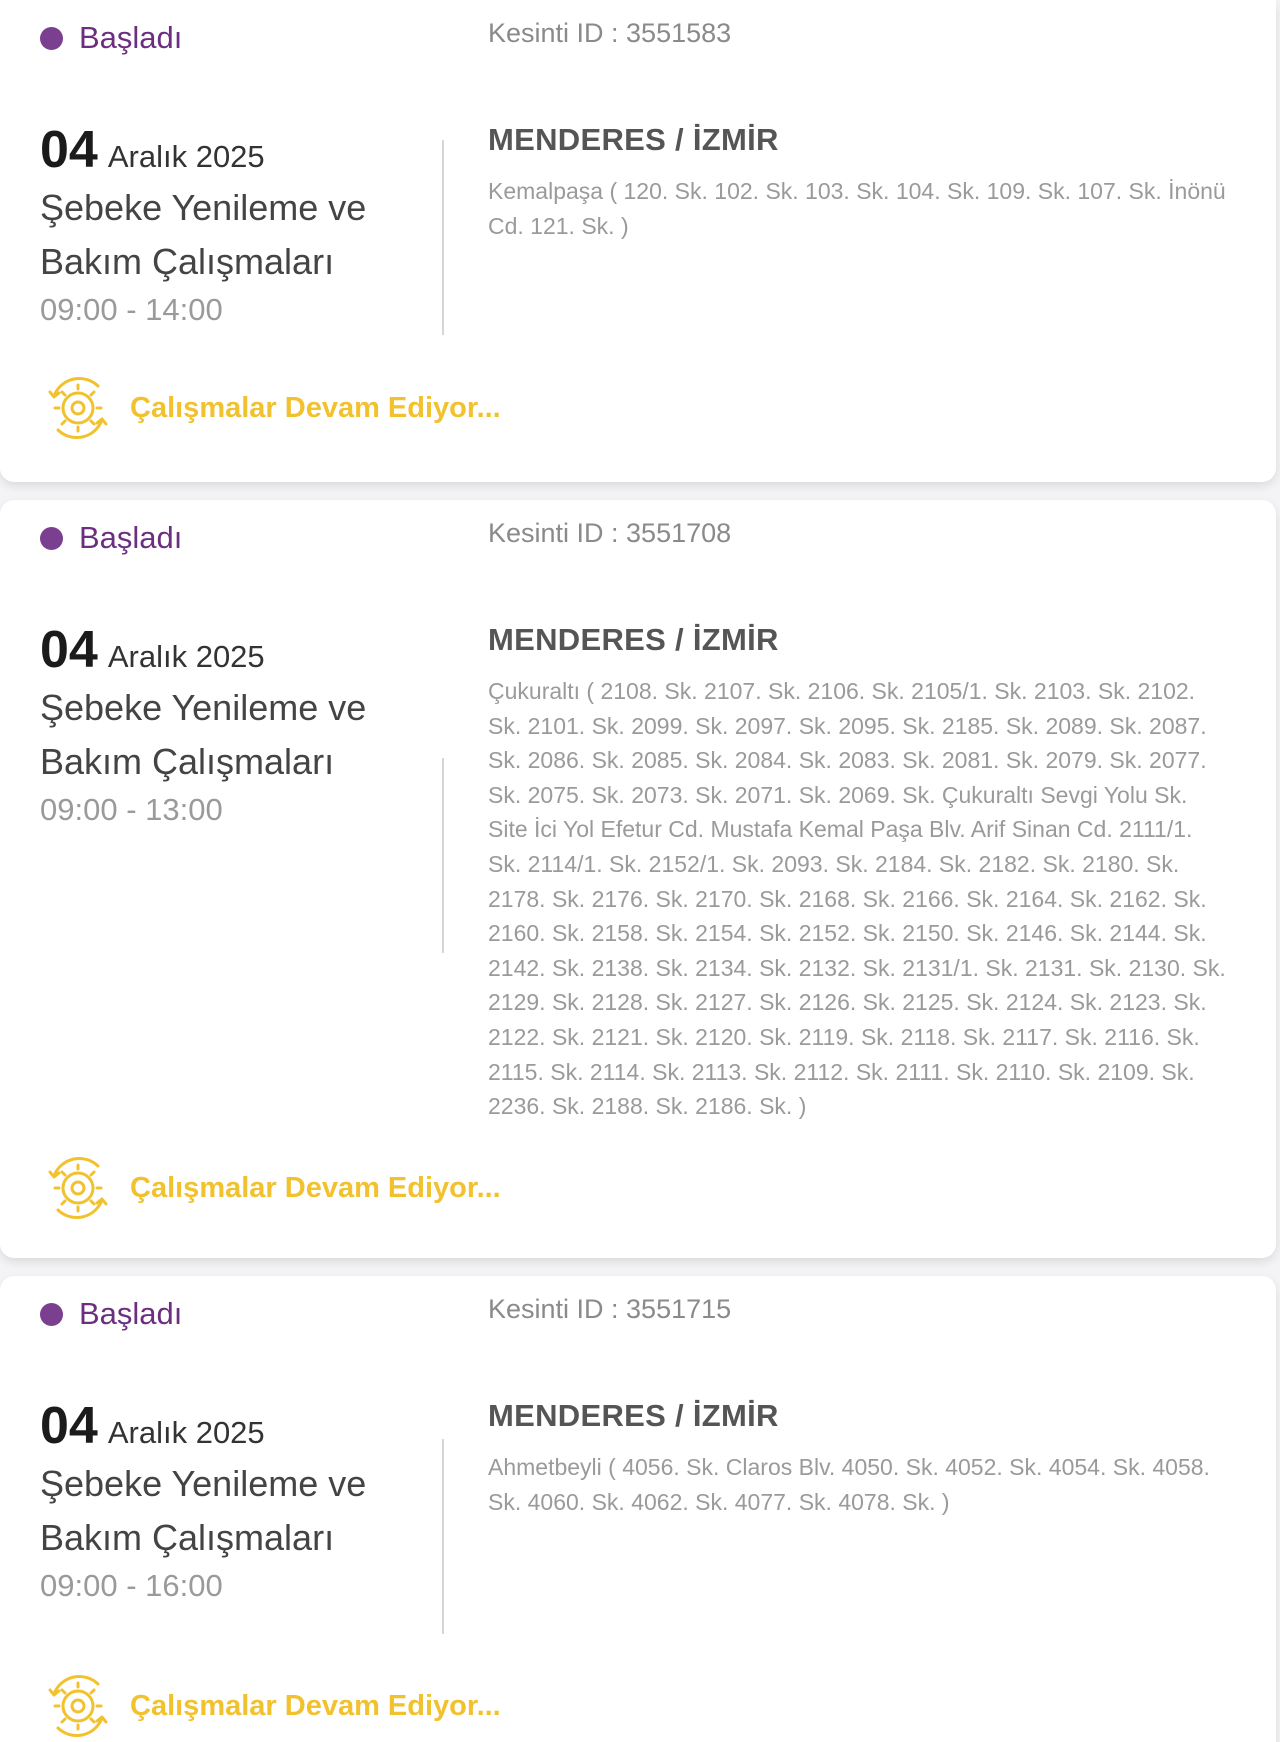 The height and width of the screenshot is (1742, 1280). What do you see at coordinates (610, 1309) in the screenshot?
I see `outage-id: Kesinti ID : 3551715` at bounding box center [610, 1309].